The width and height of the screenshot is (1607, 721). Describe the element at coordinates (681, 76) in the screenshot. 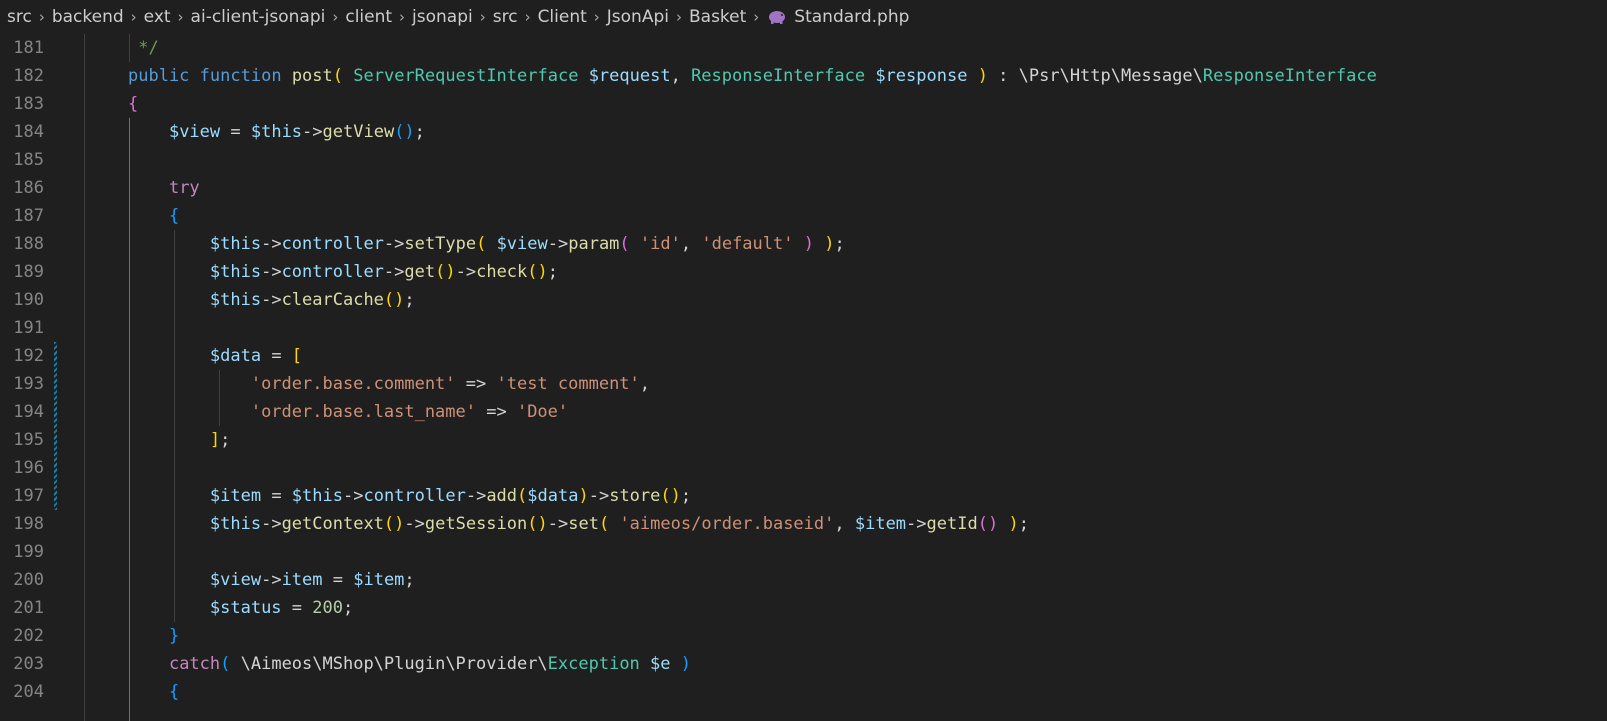

I see `code-token: ,` at that location.